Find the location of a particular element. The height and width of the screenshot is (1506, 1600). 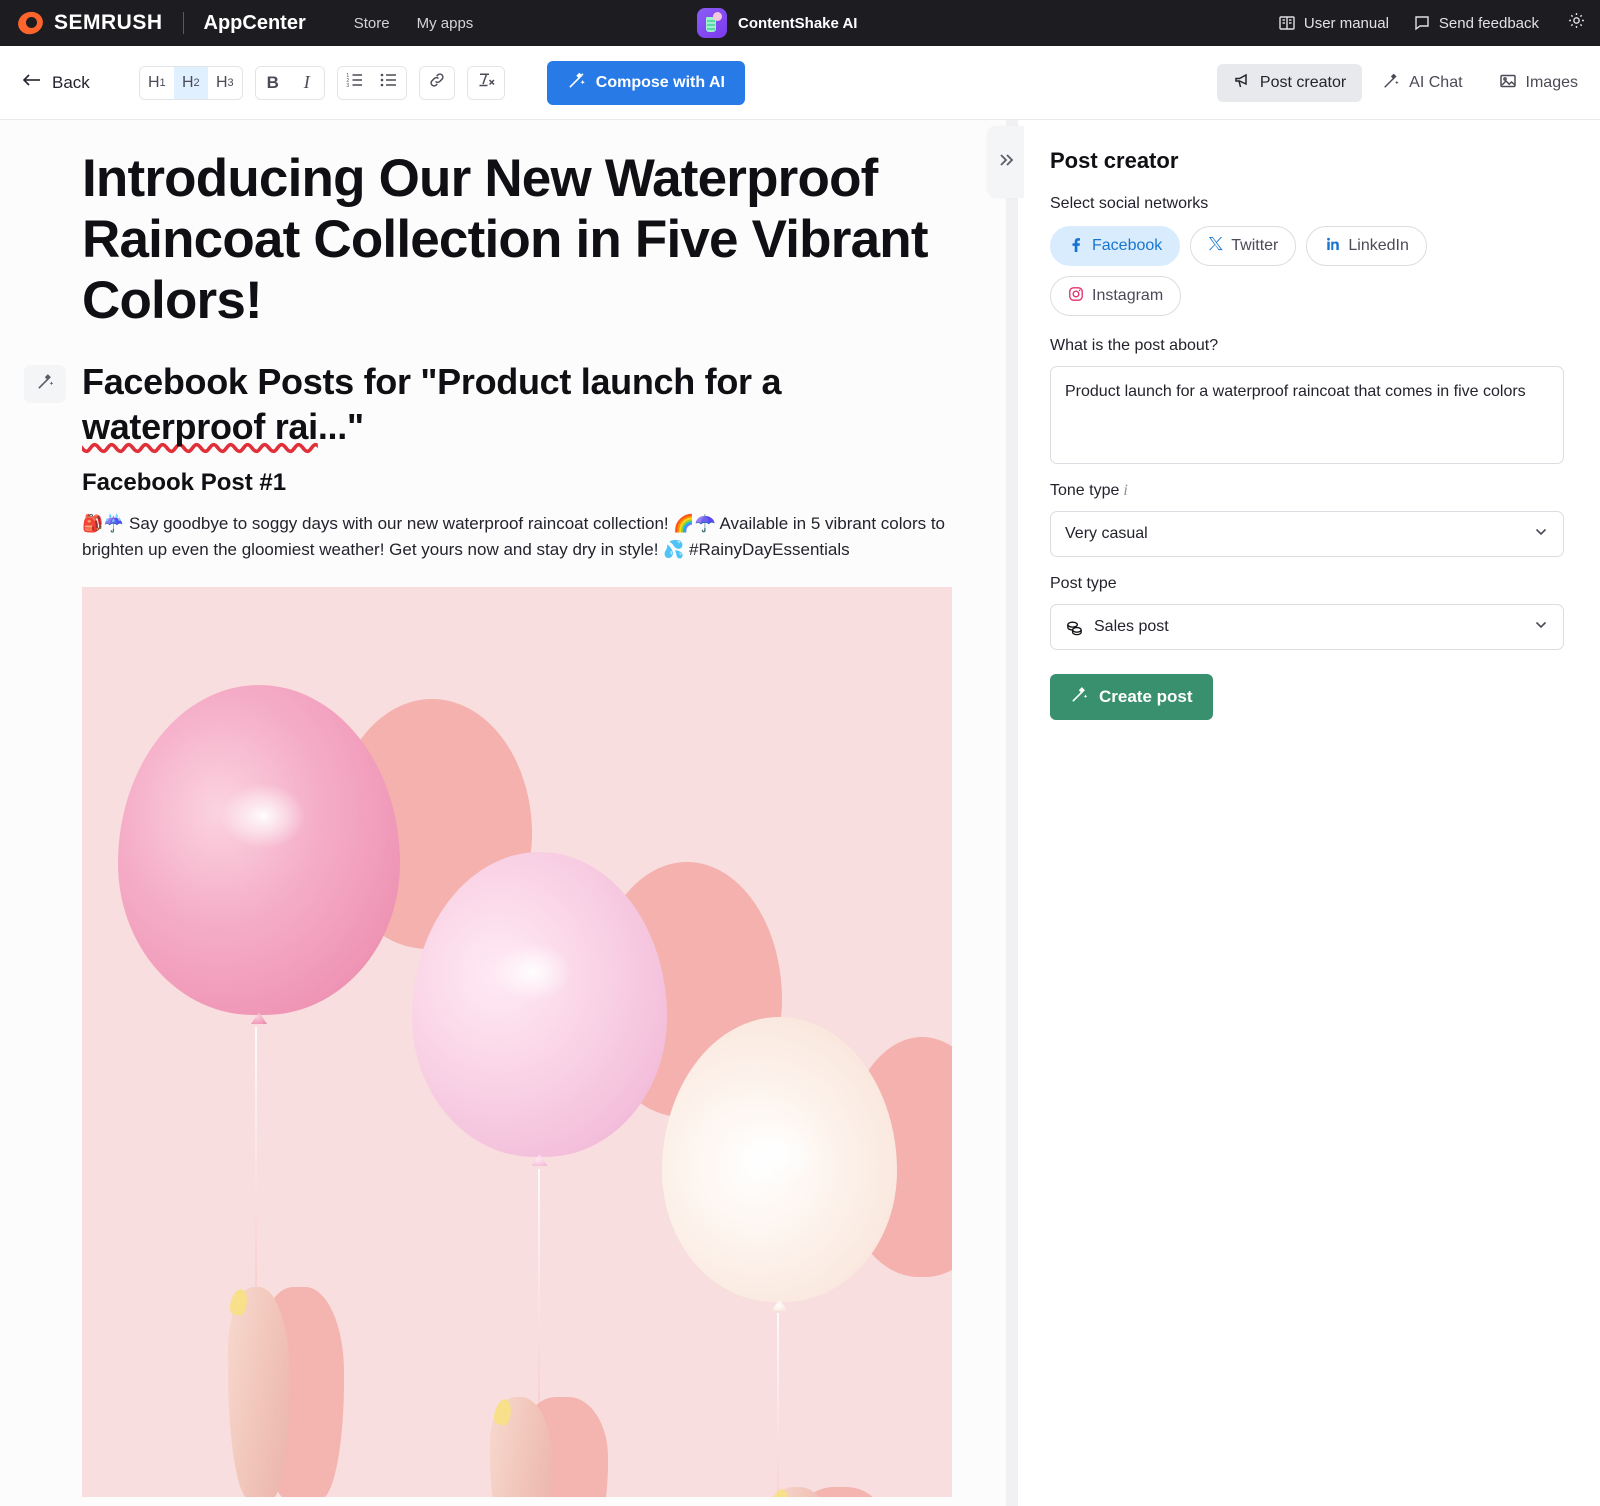

gear-icon is located at coordinates (1576, 23).